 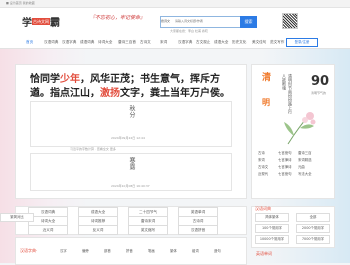 What do you see at coordinates (277, 42) in the screenshot?
I see `nav-item: 范文写作` at bounding box center [277, 42].